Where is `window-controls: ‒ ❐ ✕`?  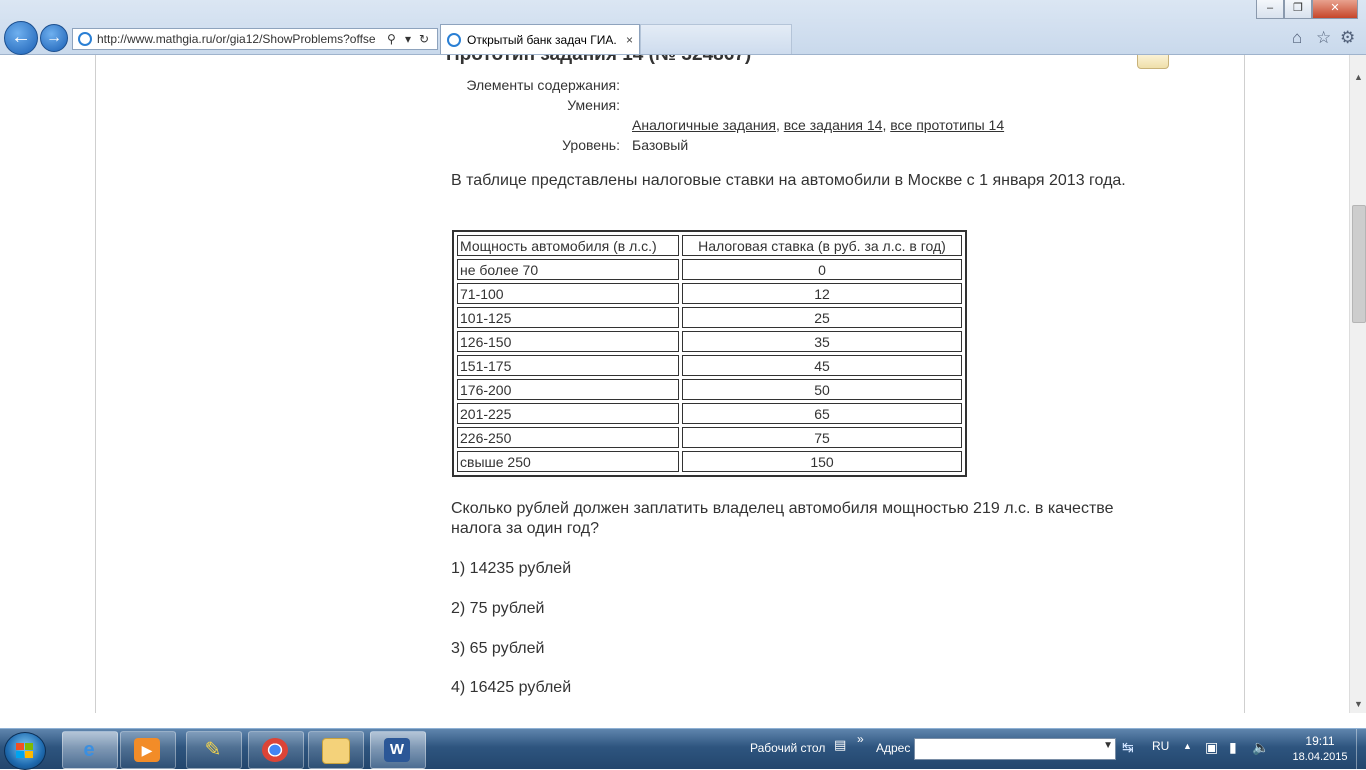 window-controls: ‒ ❐ ✕ is located at coordinates (1307, 9).